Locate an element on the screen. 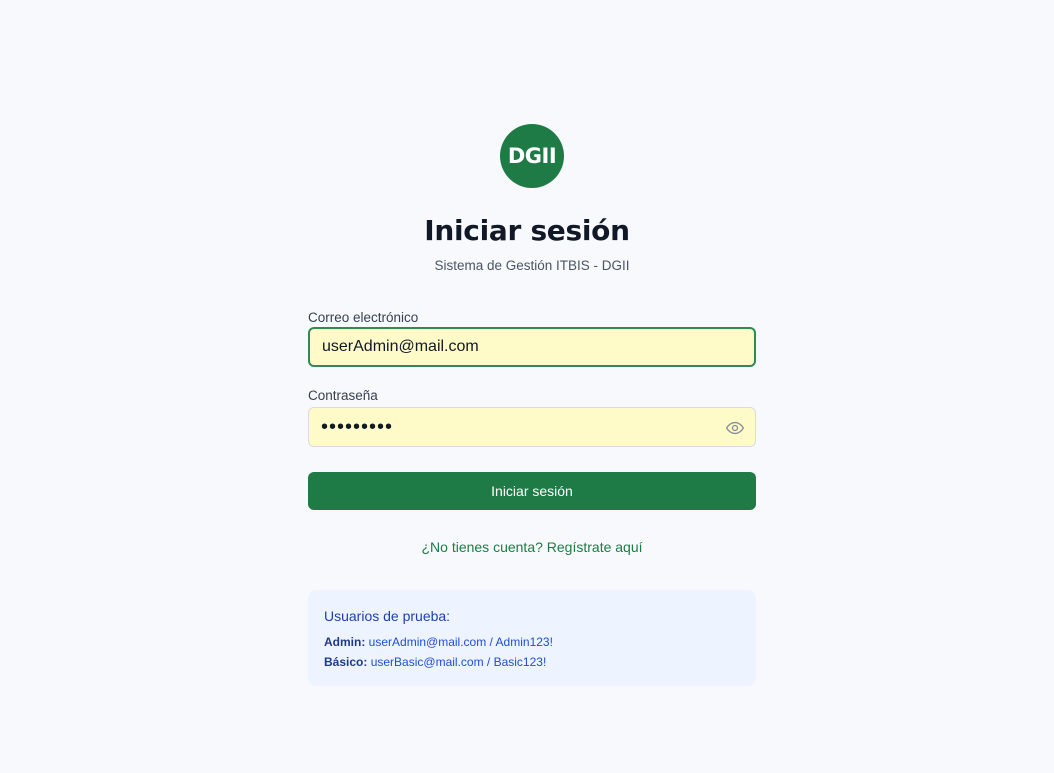 This screenshot has width=1054, height=773. test-user-basic: Básico: userBasic@mail.com / Basic123! is located at coordinates (435, 662).